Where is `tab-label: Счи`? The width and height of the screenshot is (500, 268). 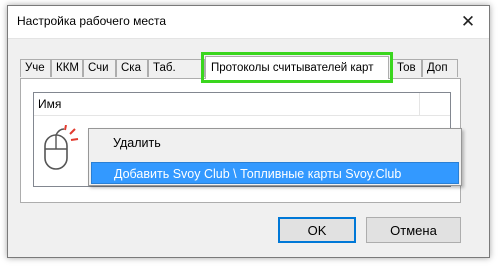 tab-label: Счи is located at coordinates (98, 68).